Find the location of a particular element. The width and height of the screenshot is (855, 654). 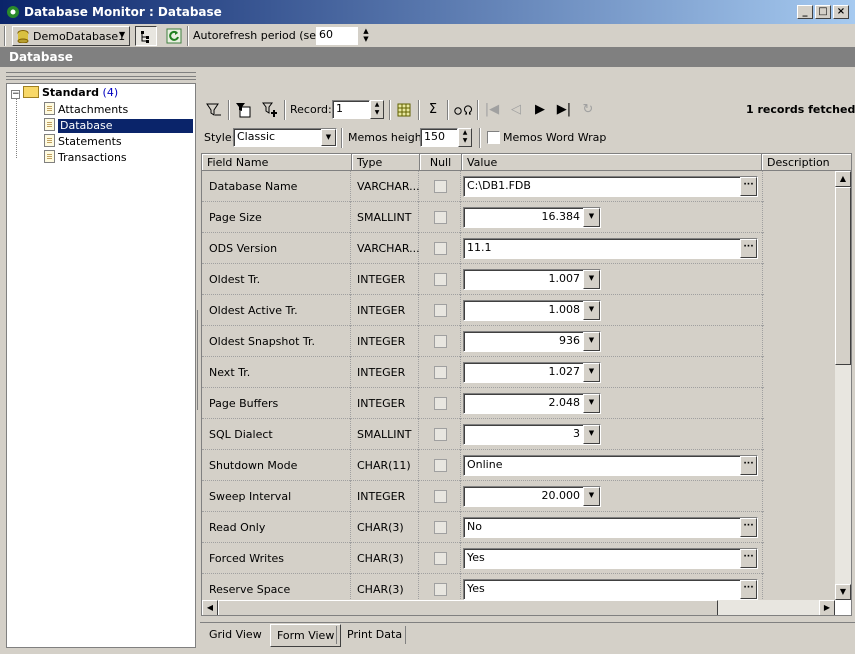

tab-print-data: Print Data is located at coordinates (374, 635).